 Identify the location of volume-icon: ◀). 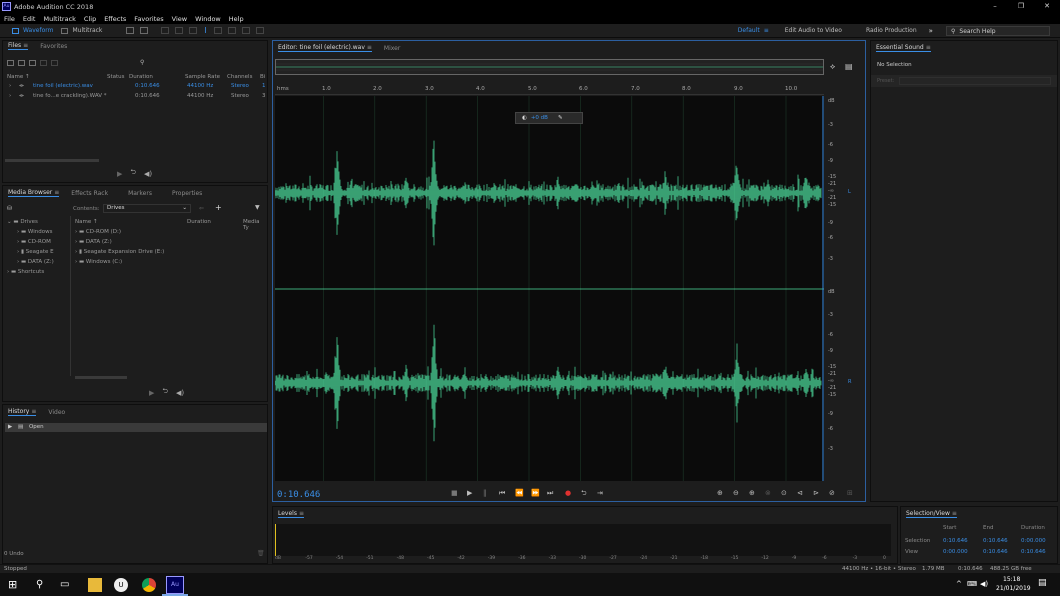
(984, 584).